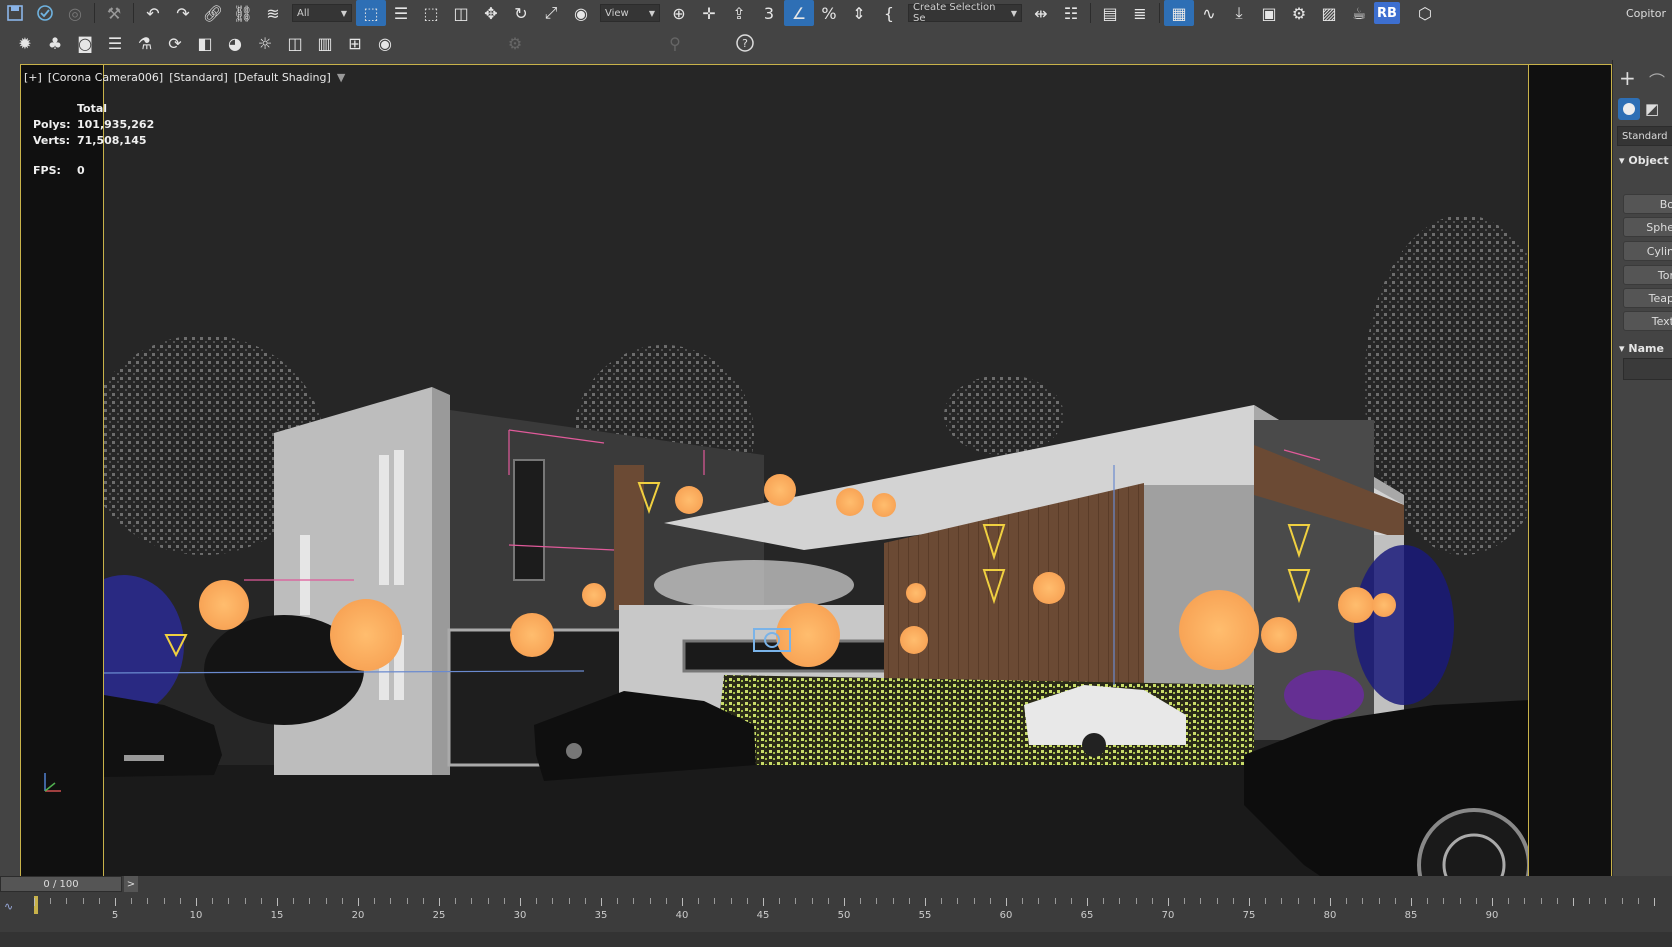  What do you see at coordinates (1411, 915) in the screenshot?
I see `timeline-tick-label: 85` at bounding box center [1411, 915].